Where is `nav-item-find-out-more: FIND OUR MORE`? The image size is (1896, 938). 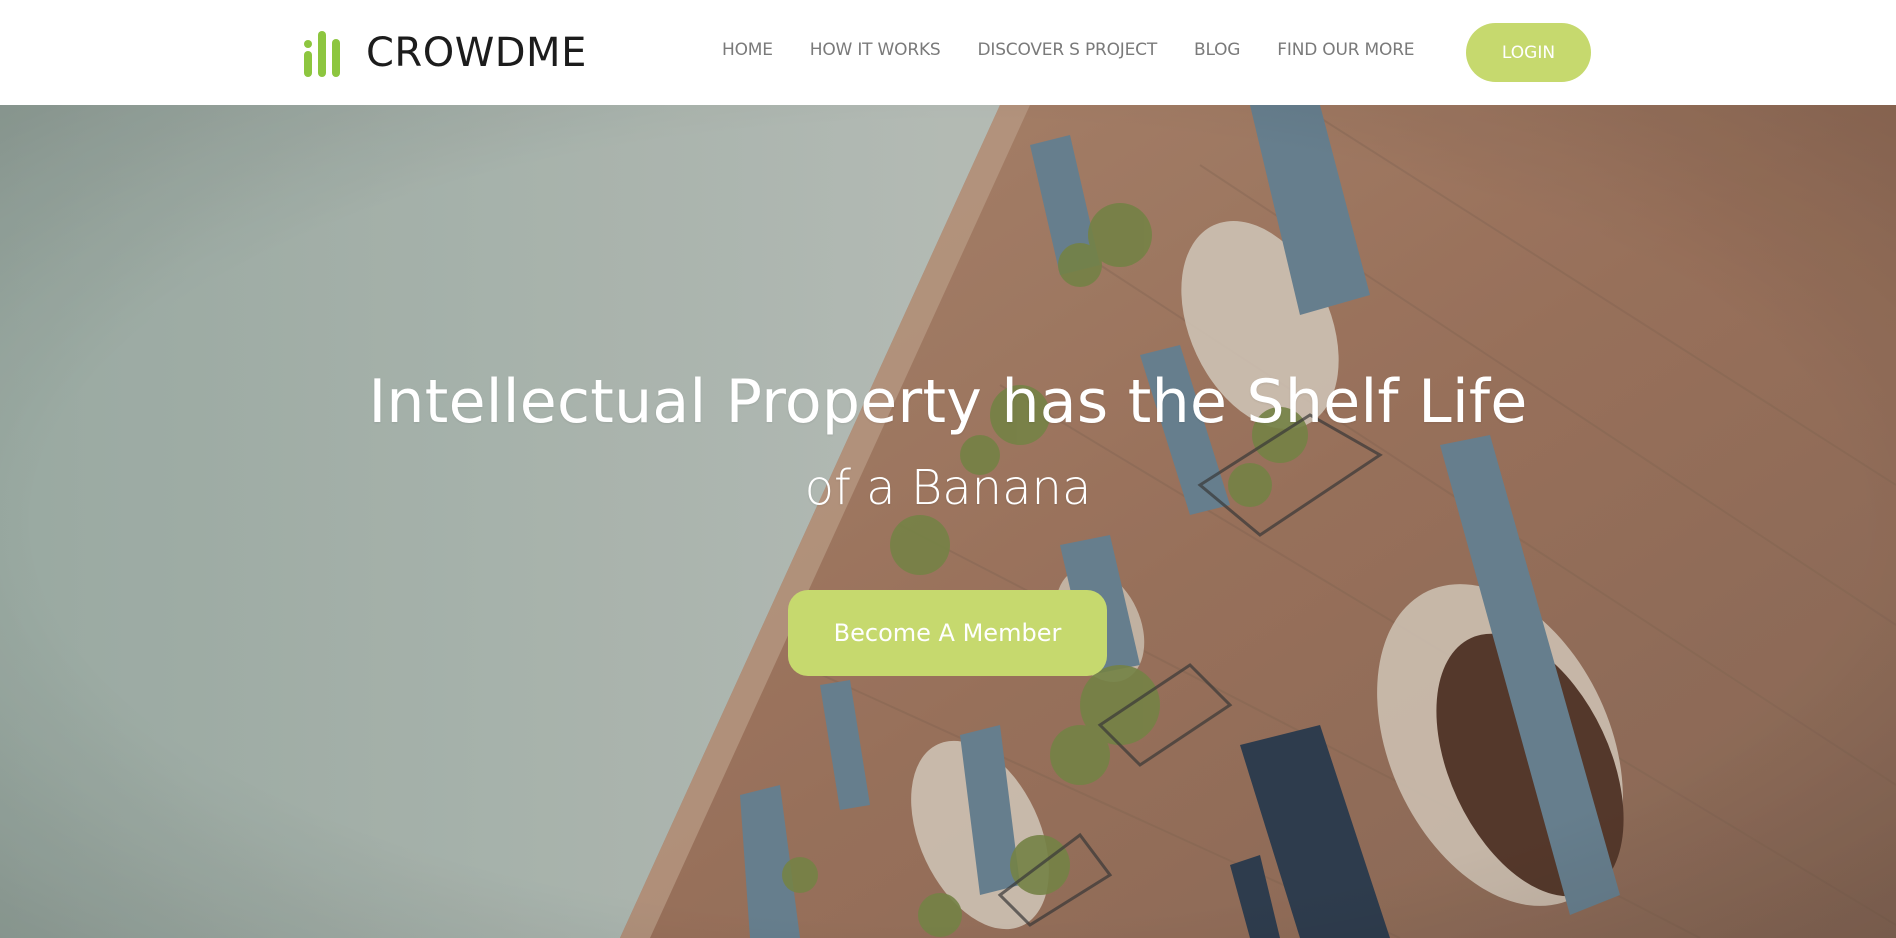 nav-item-find-out-more: FIND OUR MORE is located at coordinates (1345, 50).